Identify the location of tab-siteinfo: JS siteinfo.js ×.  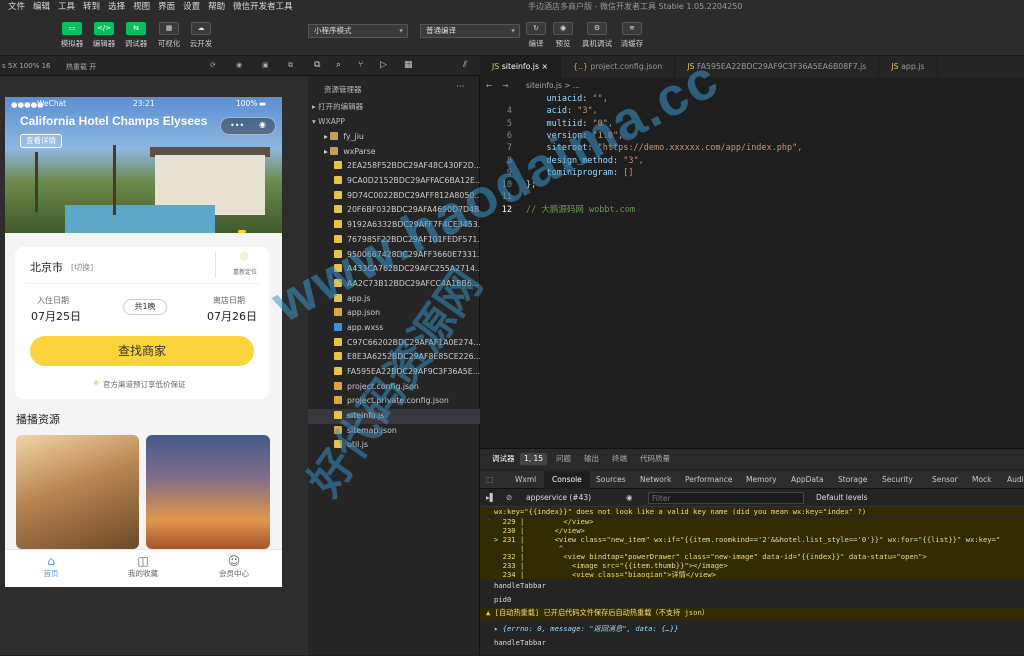
(521, 67).